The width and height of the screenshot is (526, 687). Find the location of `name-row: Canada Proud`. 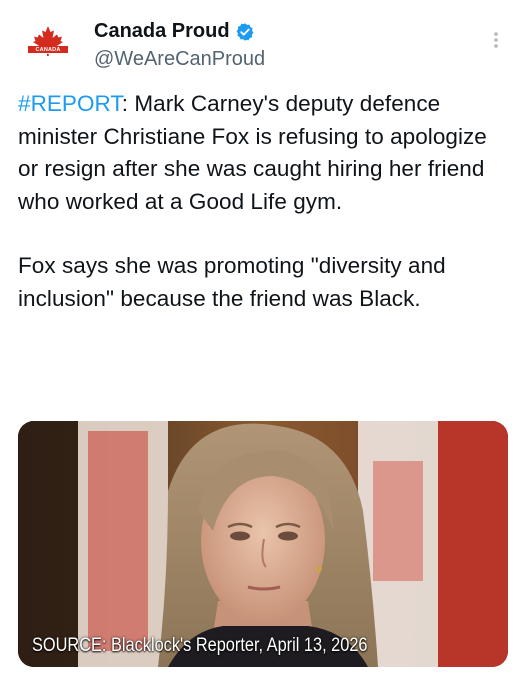

name-row: Canada Proud is located at coordinates (174, 31).